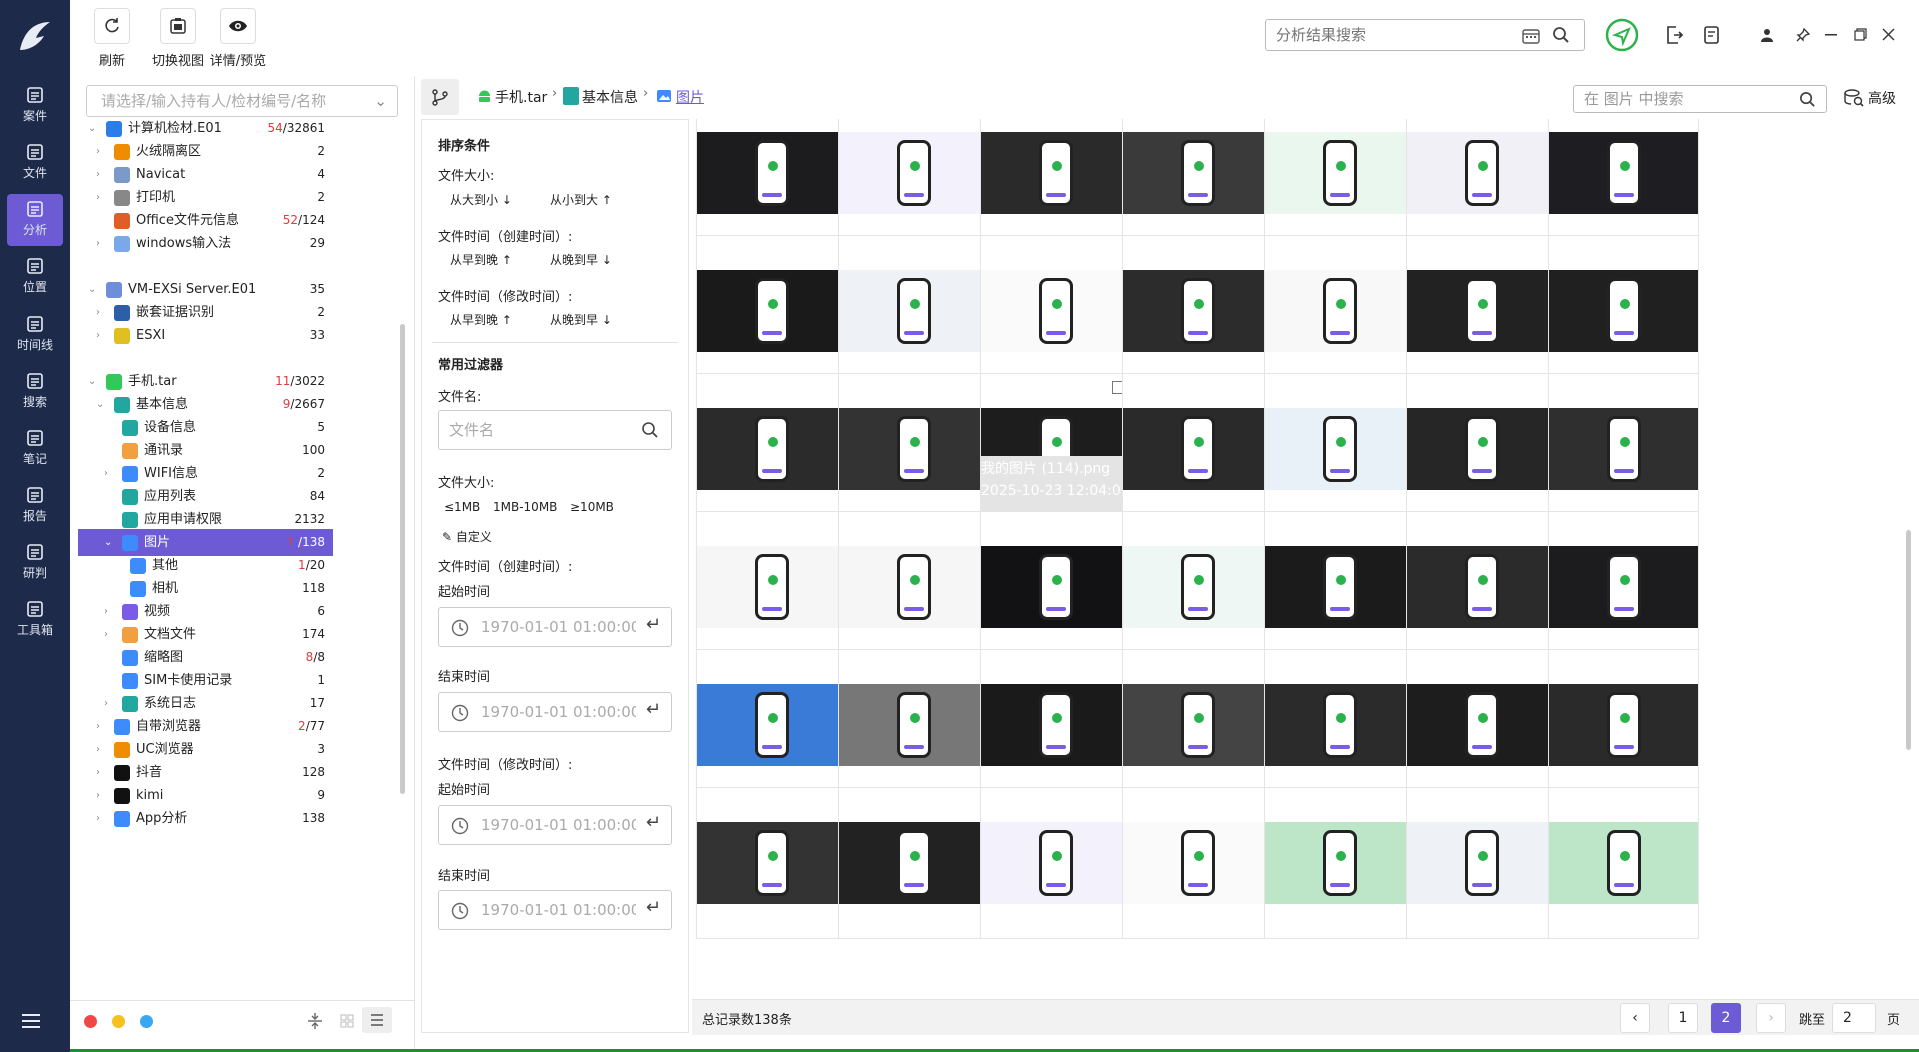 This screenshot has height=1052, width=1919. What do you see at coordinates (1860, 34) in the screenshot?
I see `restore-icon` at bounding box center [1860, 34].